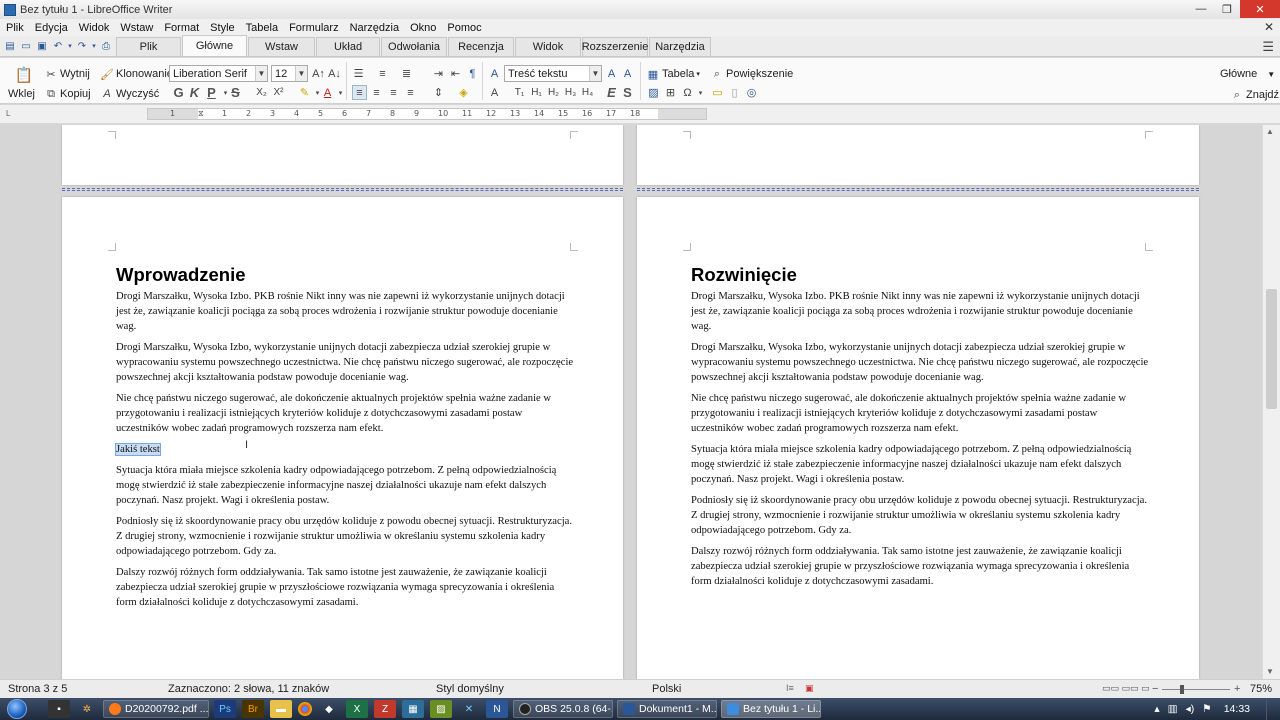  I want to click on tab-wstaw: Wstaw, so click(281, 46).